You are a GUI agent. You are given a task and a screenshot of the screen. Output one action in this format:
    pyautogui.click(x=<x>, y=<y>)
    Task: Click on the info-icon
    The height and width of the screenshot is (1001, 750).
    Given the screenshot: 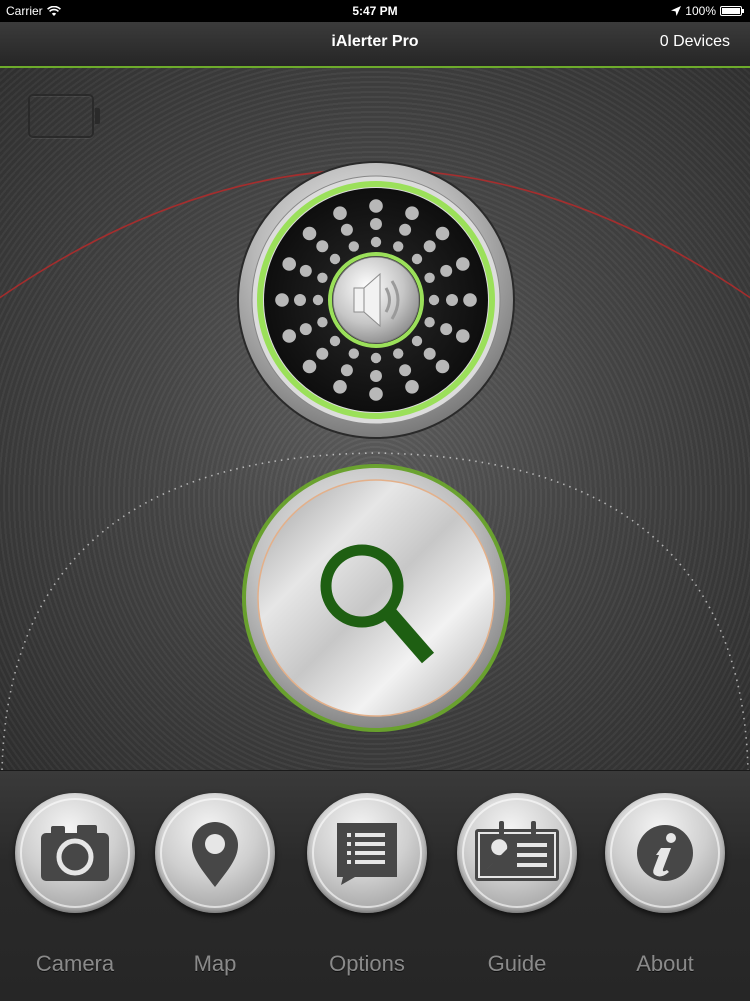 What is the action you would take?
    pyautogui.click(x=665, y=853)
    